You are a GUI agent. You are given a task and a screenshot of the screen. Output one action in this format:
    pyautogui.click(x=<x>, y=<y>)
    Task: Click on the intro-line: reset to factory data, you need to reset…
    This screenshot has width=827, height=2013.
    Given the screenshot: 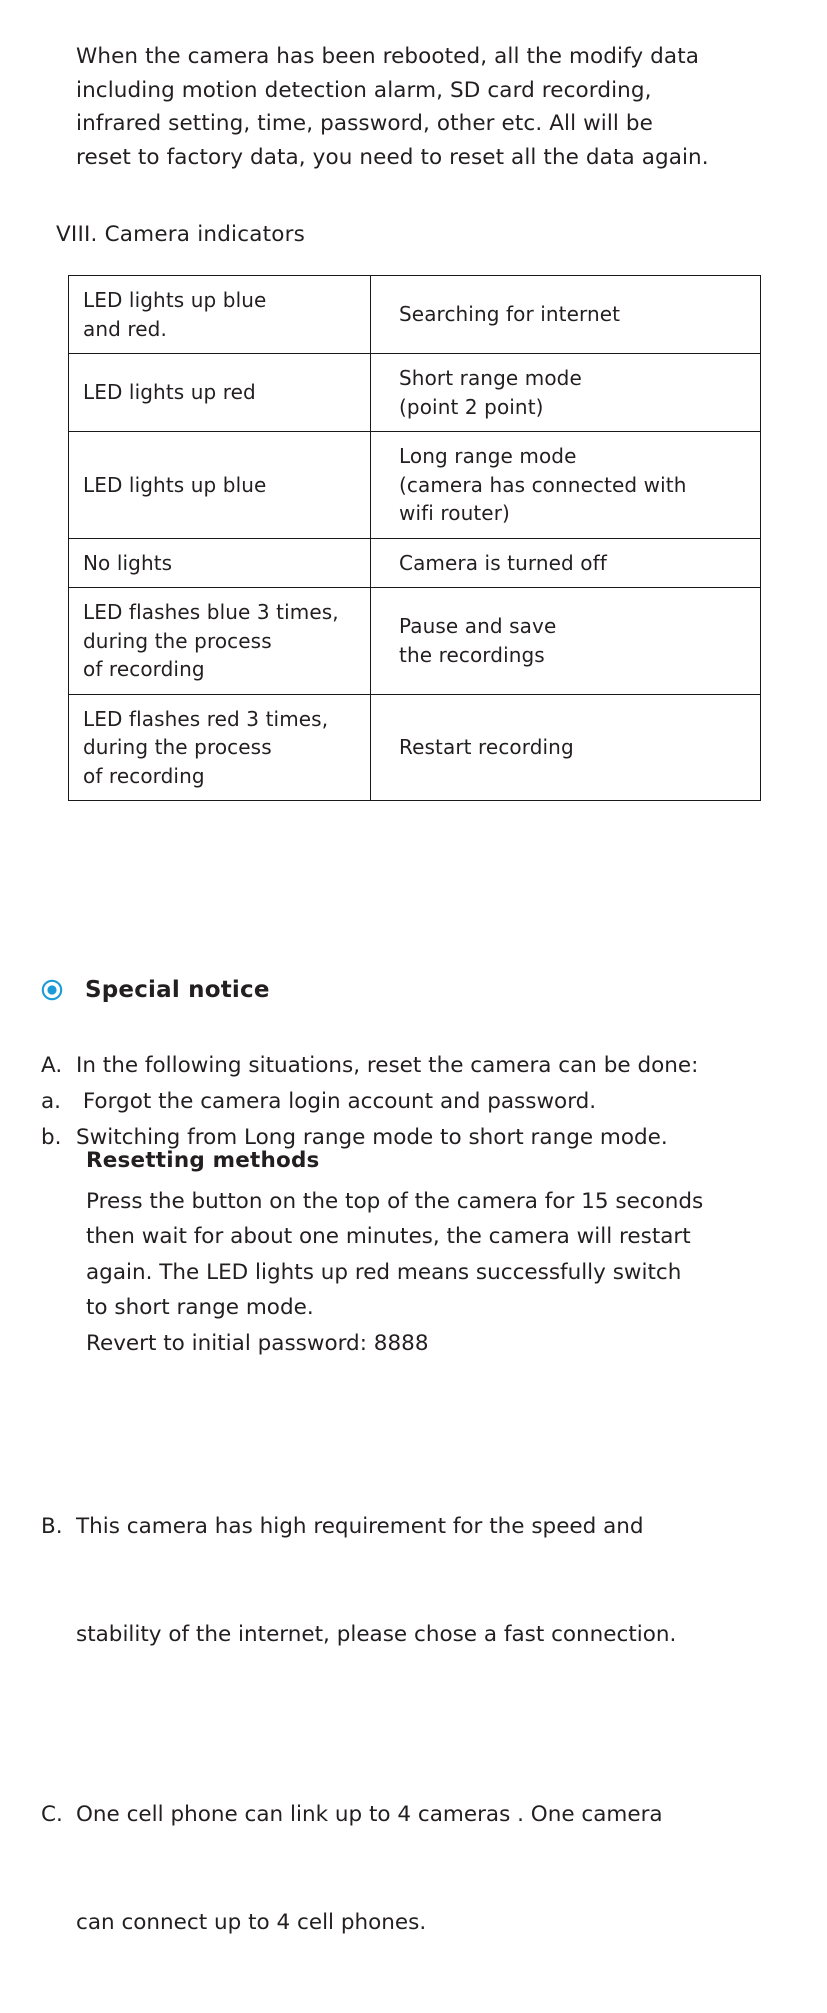 What is the action you would take?
    pyautogui.click(x=392, y=157)
    